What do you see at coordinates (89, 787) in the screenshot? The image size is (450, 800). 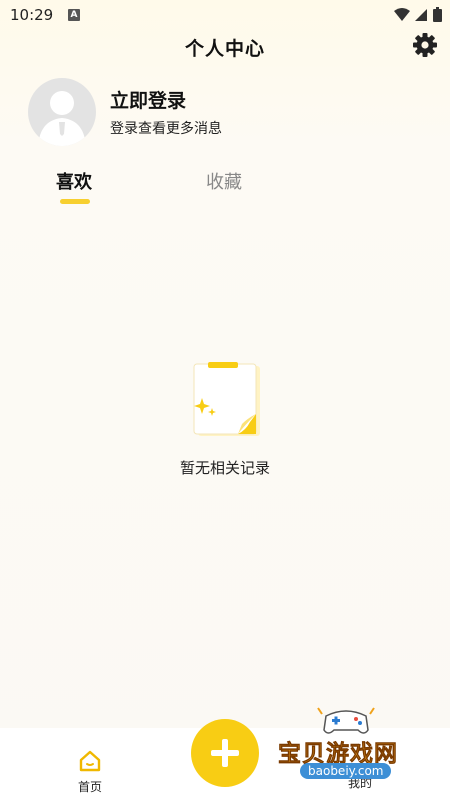 I see `nav-home-label: 首页` at bounding box center [89, 787].